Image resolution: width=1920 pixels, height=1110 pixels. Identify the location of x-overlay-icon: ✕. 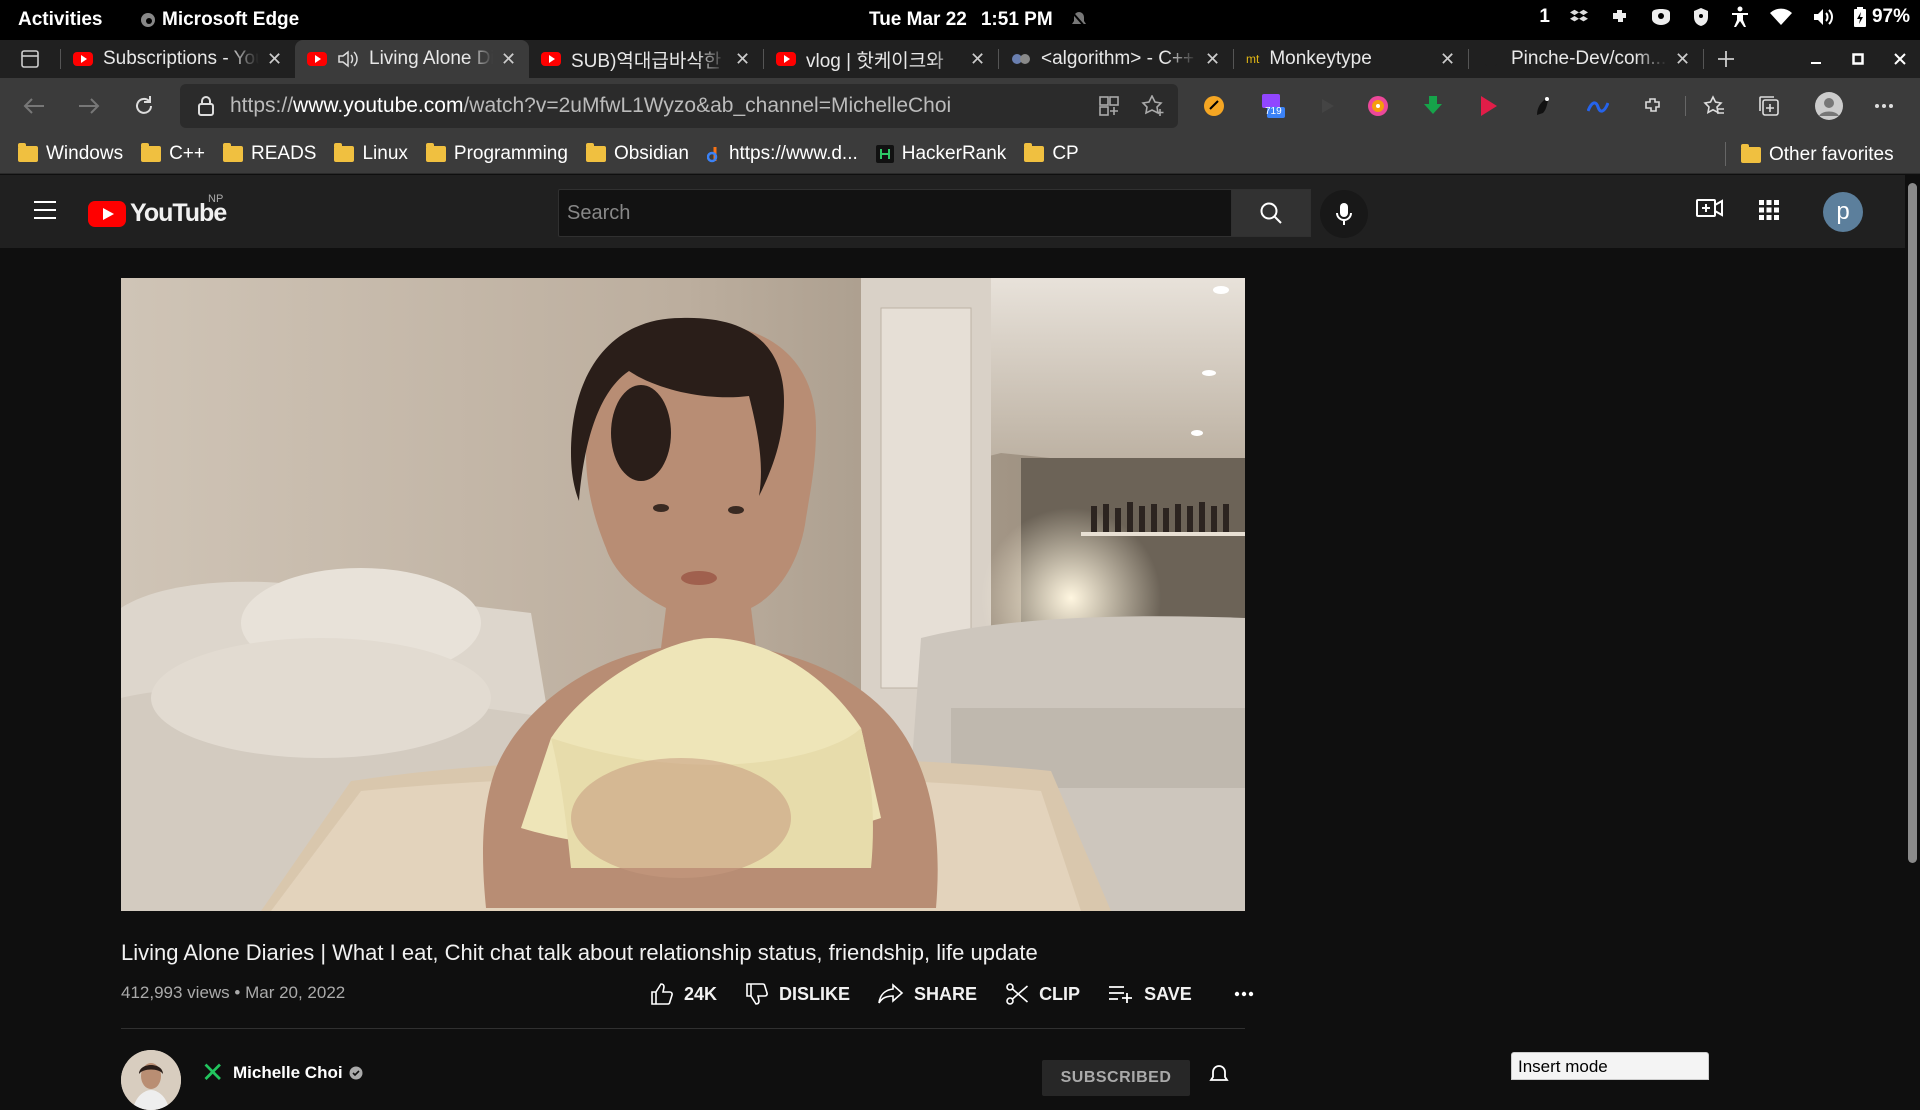
(213, 1072).